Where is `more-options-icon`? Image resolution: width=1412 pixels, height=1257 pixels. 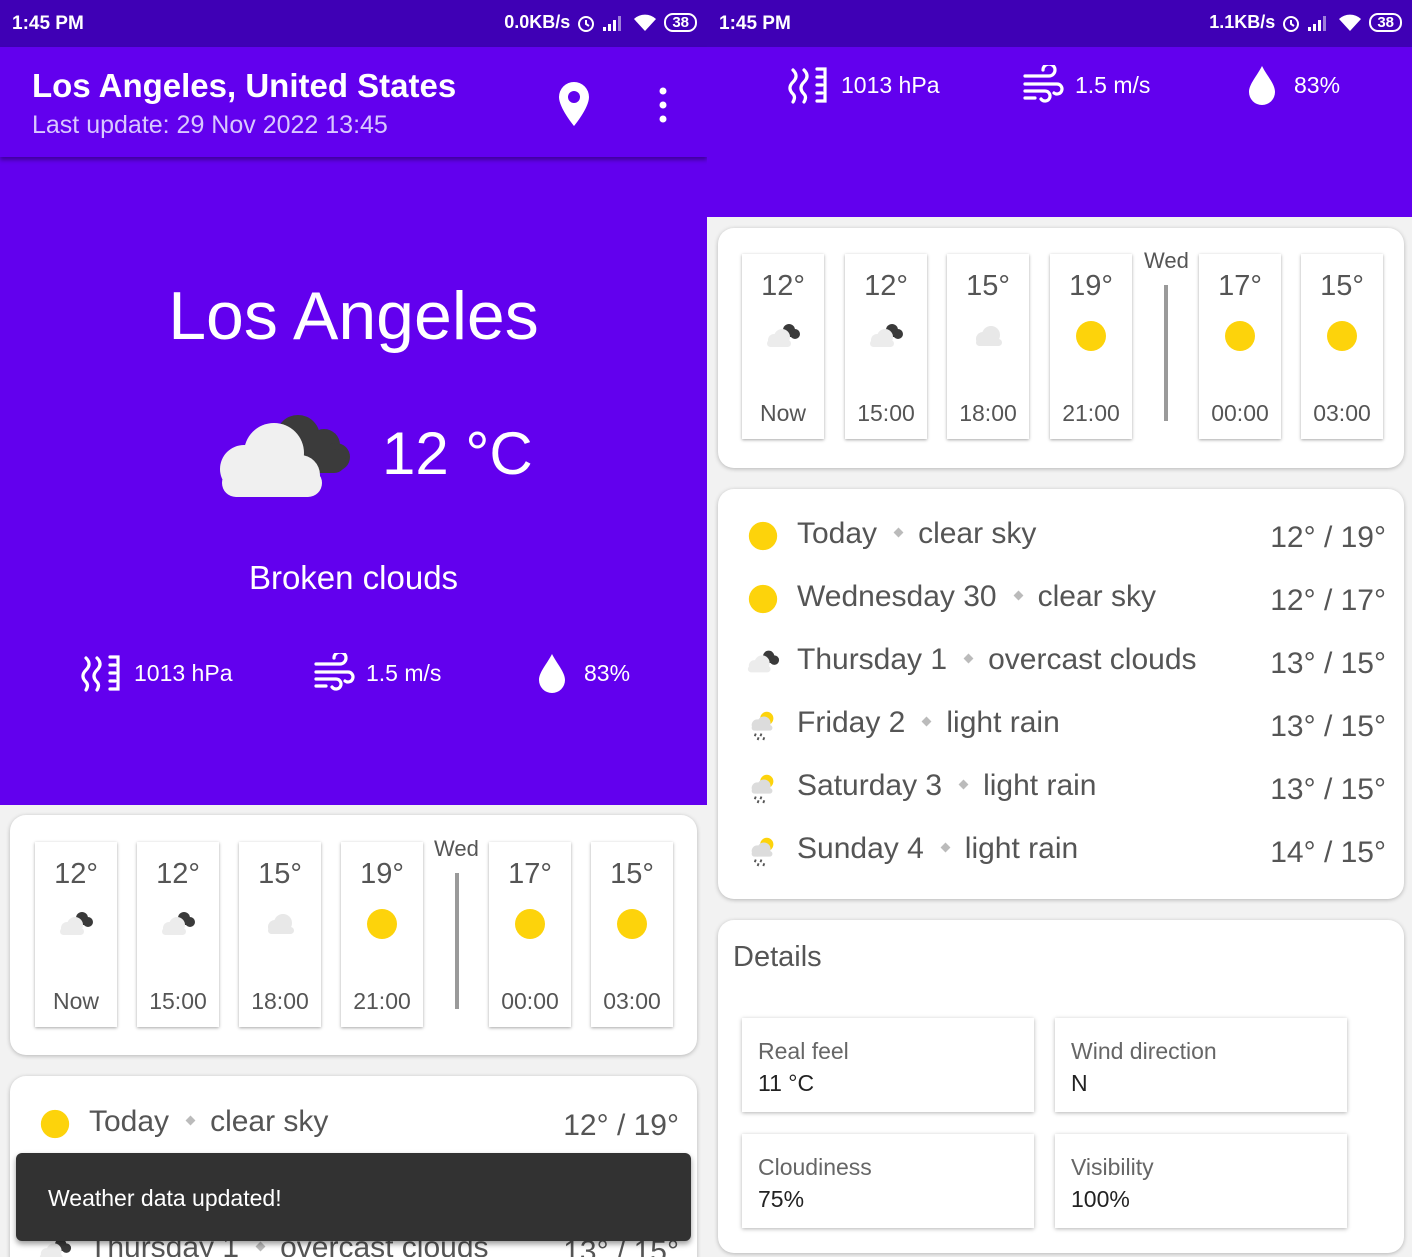
more-options-icon is located at coordinates (663, 105).